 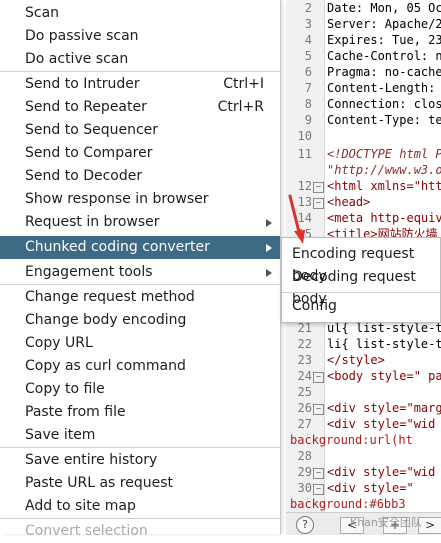 What do you see at coordinates (140, 483) in the screenshot?
I see `menu-item-paste-url-as-request: Paste URL as request` at bounding box center [140, 483].